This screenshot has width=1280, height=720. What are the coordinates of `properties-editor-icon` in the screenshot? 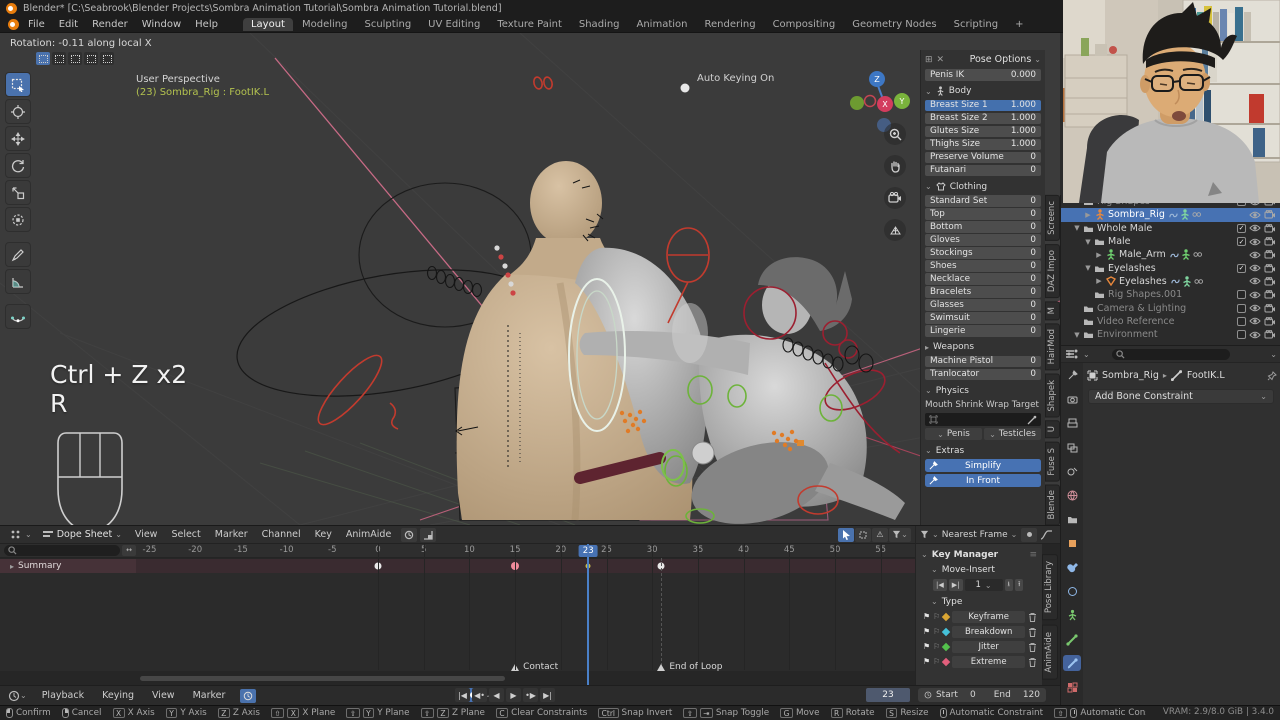 It's located at (1072, 354).